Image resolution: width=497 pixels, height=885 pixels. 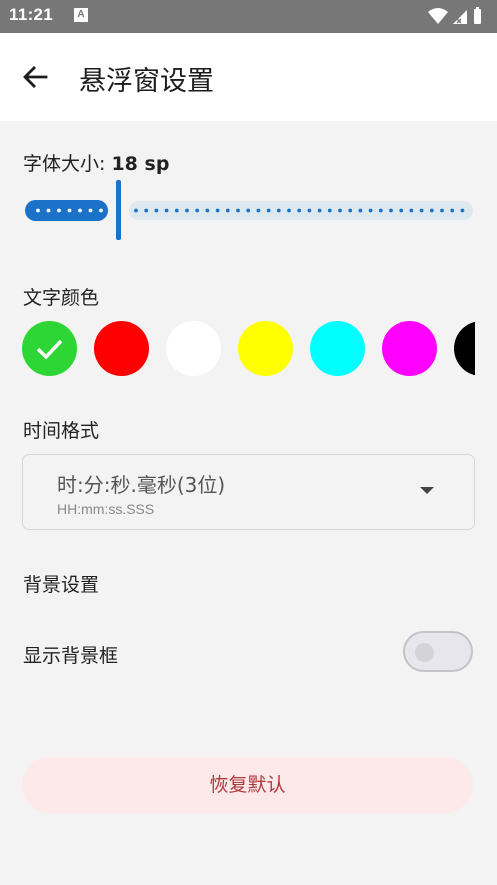 I want to click on battery-icon, so click(x=477, y=15).